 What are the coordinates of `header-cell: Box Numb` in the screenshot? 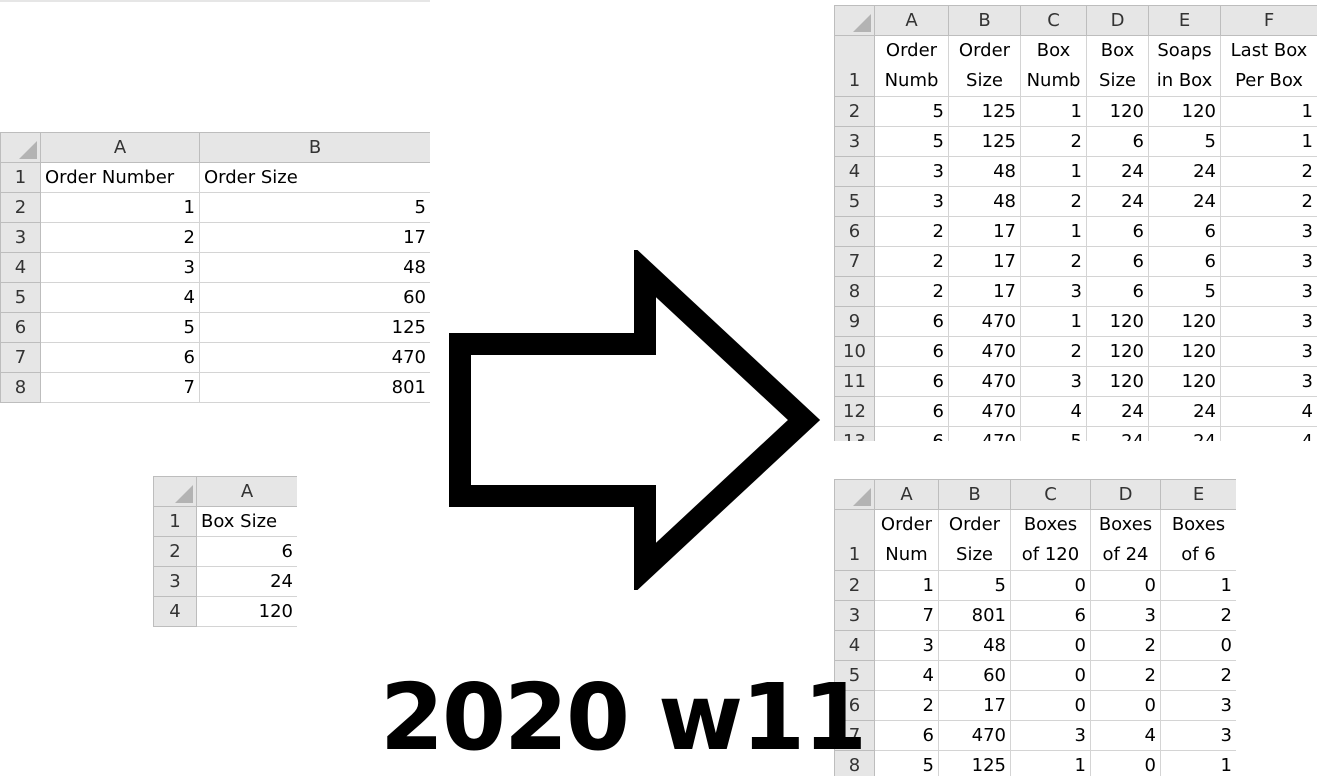 It's located at (1053, 66).